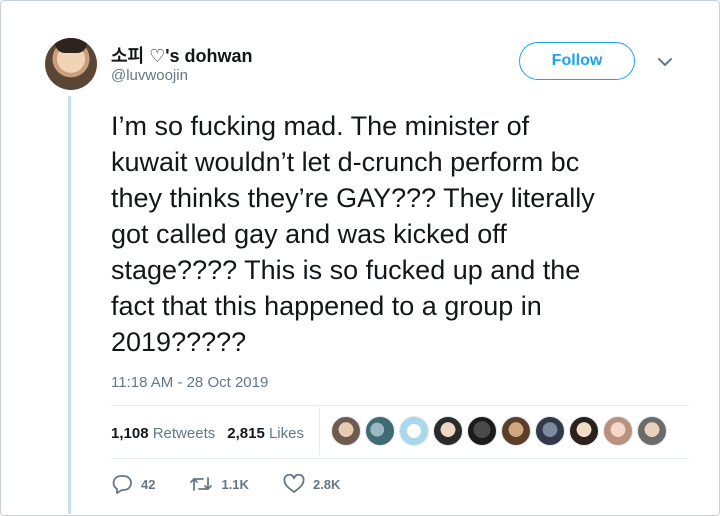 Image resolution: width=720 pixels, height=516 pixels. I want to click on username: @luvwoojin, so click(149, 75).